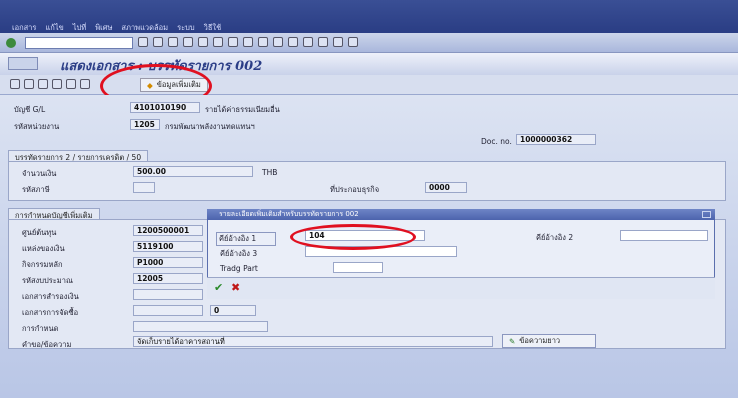 Image resolution: width=738 pixels, height=398 pixels. What do you see at coordinates (496, 141) in the screenshot?
I see `doc-no-label: Doc. no.` at bounding box center [496, 141].